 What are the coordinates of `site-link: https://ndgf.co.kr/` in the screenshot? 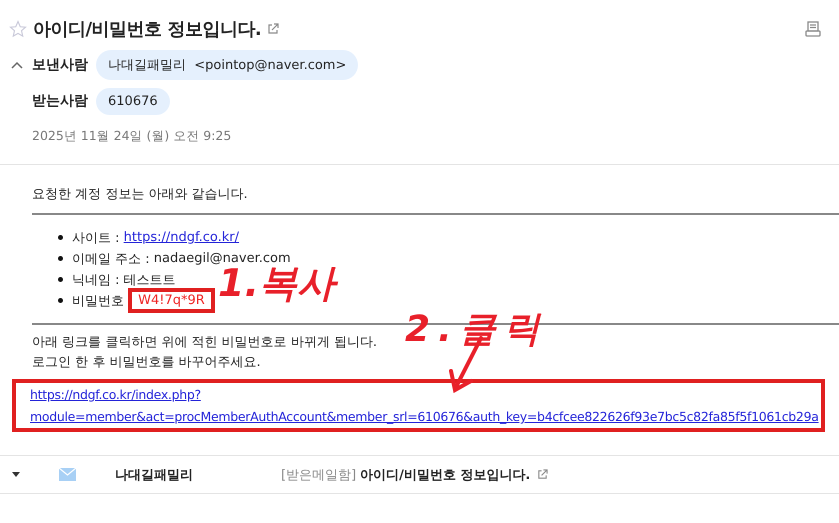 It's located at (182, 237).